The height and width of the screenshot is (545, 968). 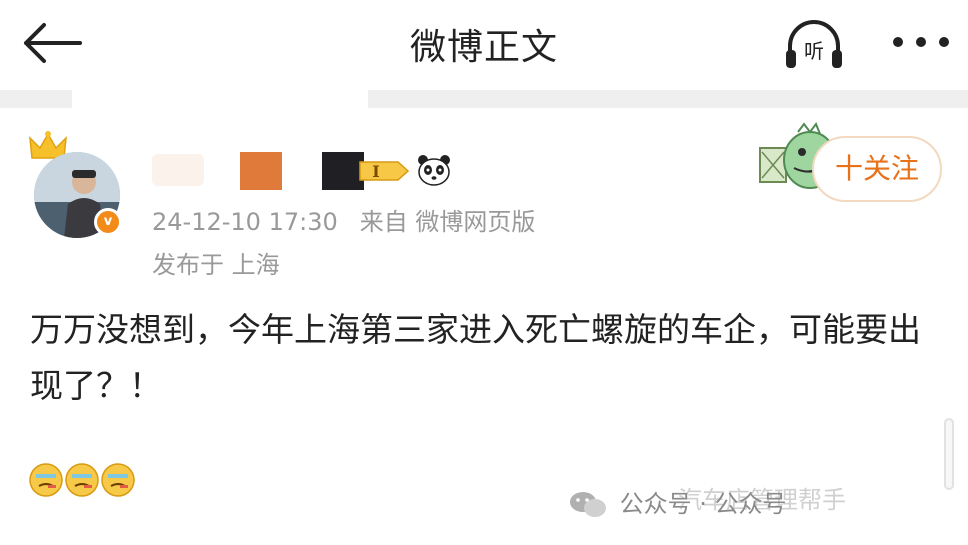 What do you see at coordinates (343, 219) in the screenshot?
I see `post-meta: 24-12-10 17:30 来自 微博网页版` at bounding box center [343, 219].